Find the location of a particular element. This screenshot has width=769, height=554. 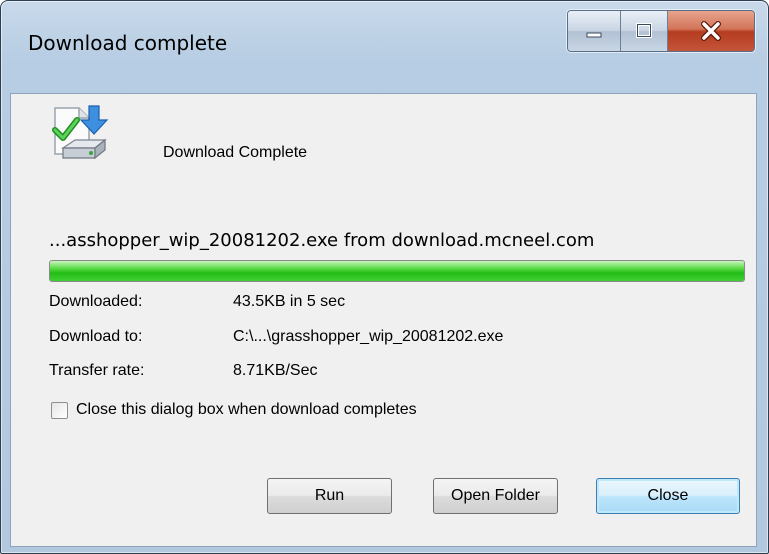

transfer-rate-label: Transfer rate: is located at coordinates (97, 370).